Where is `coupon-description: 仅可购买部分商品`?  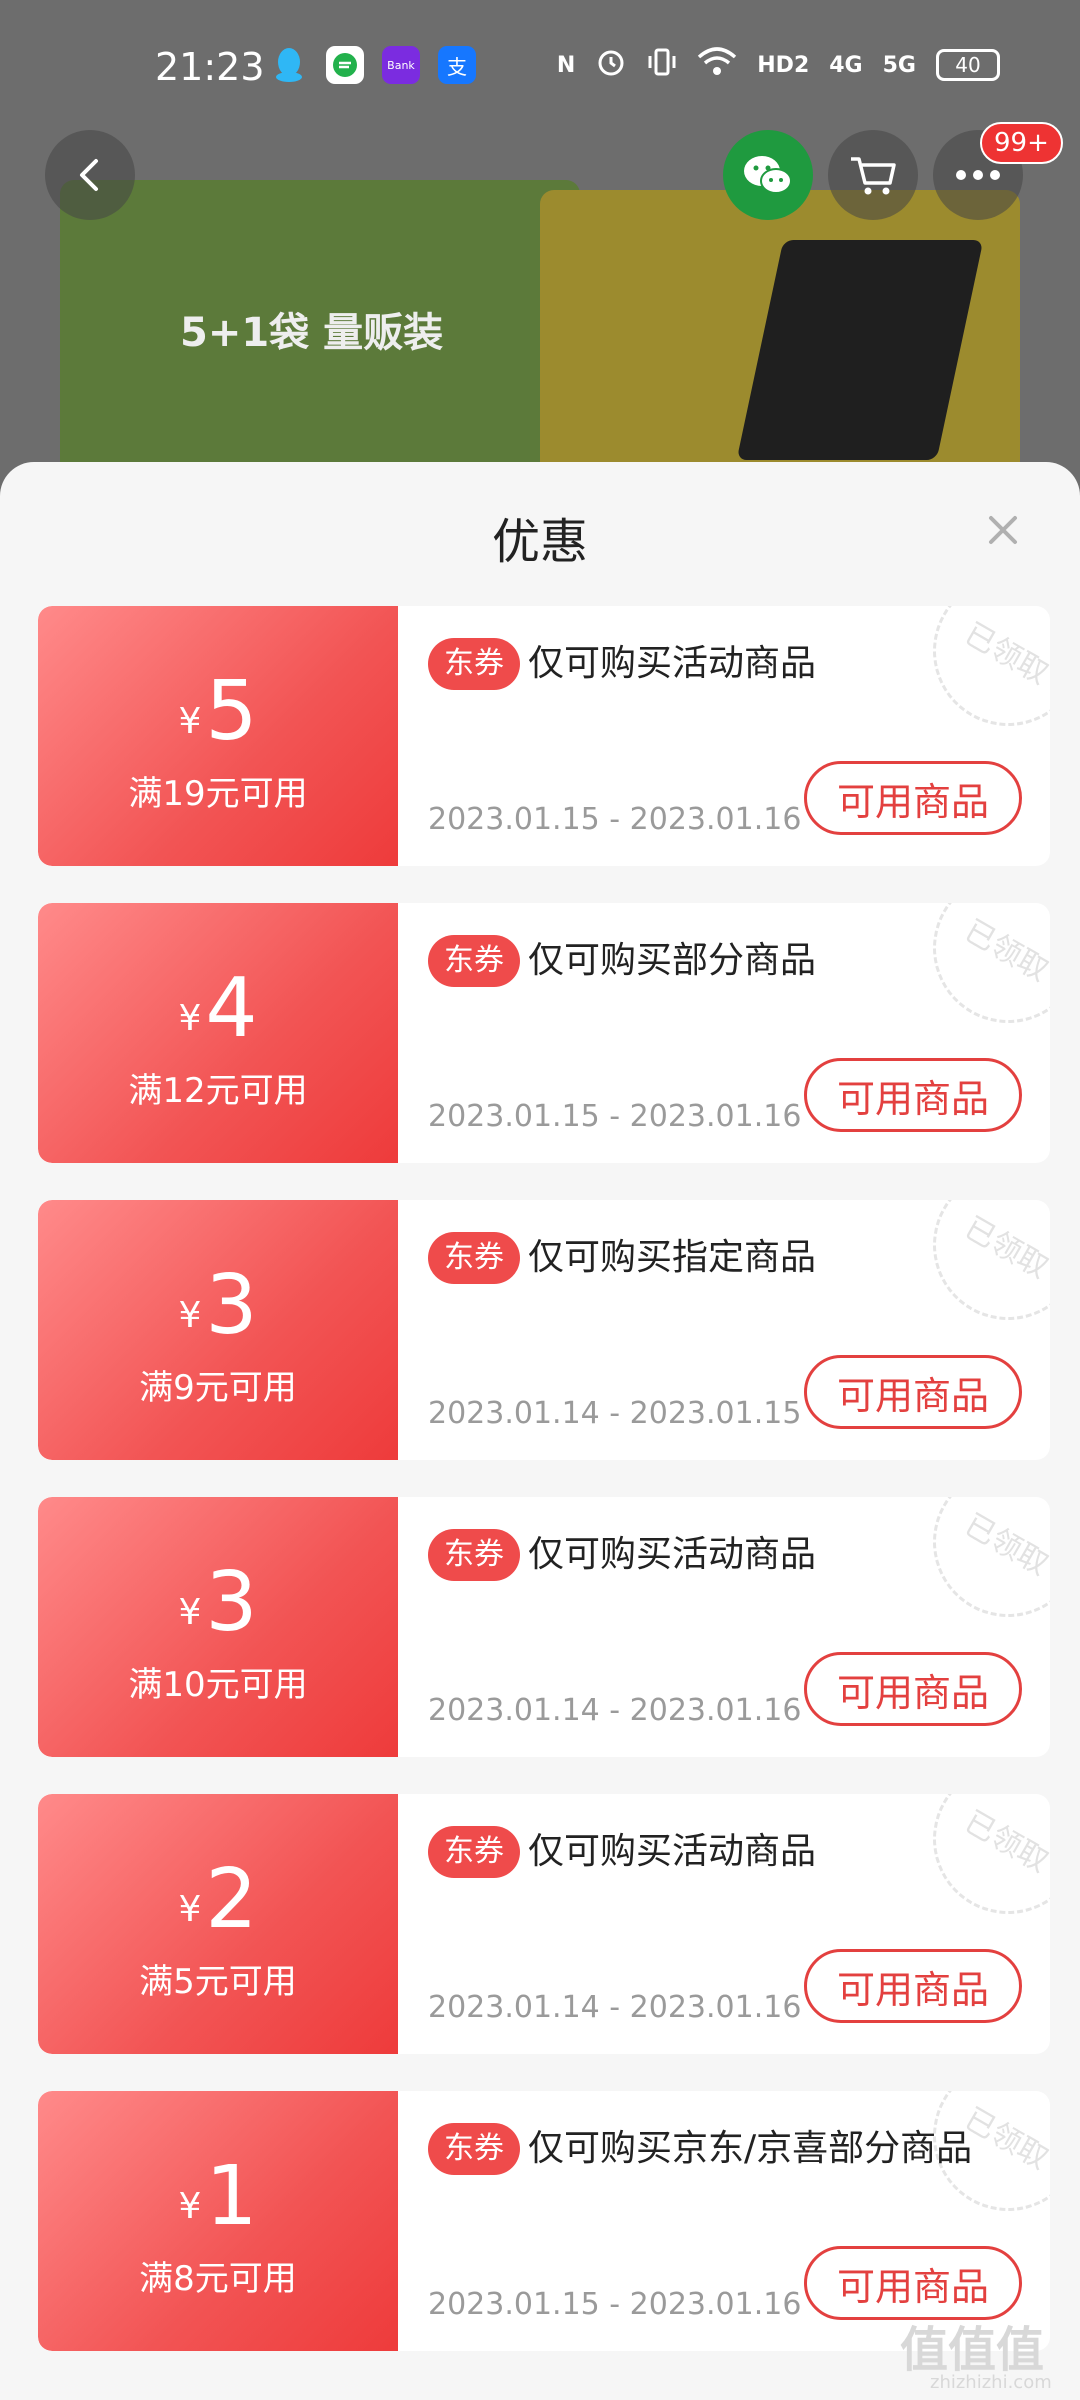 coupon-description: 仅可购买部分商品 is located at coordinates (672, 960).